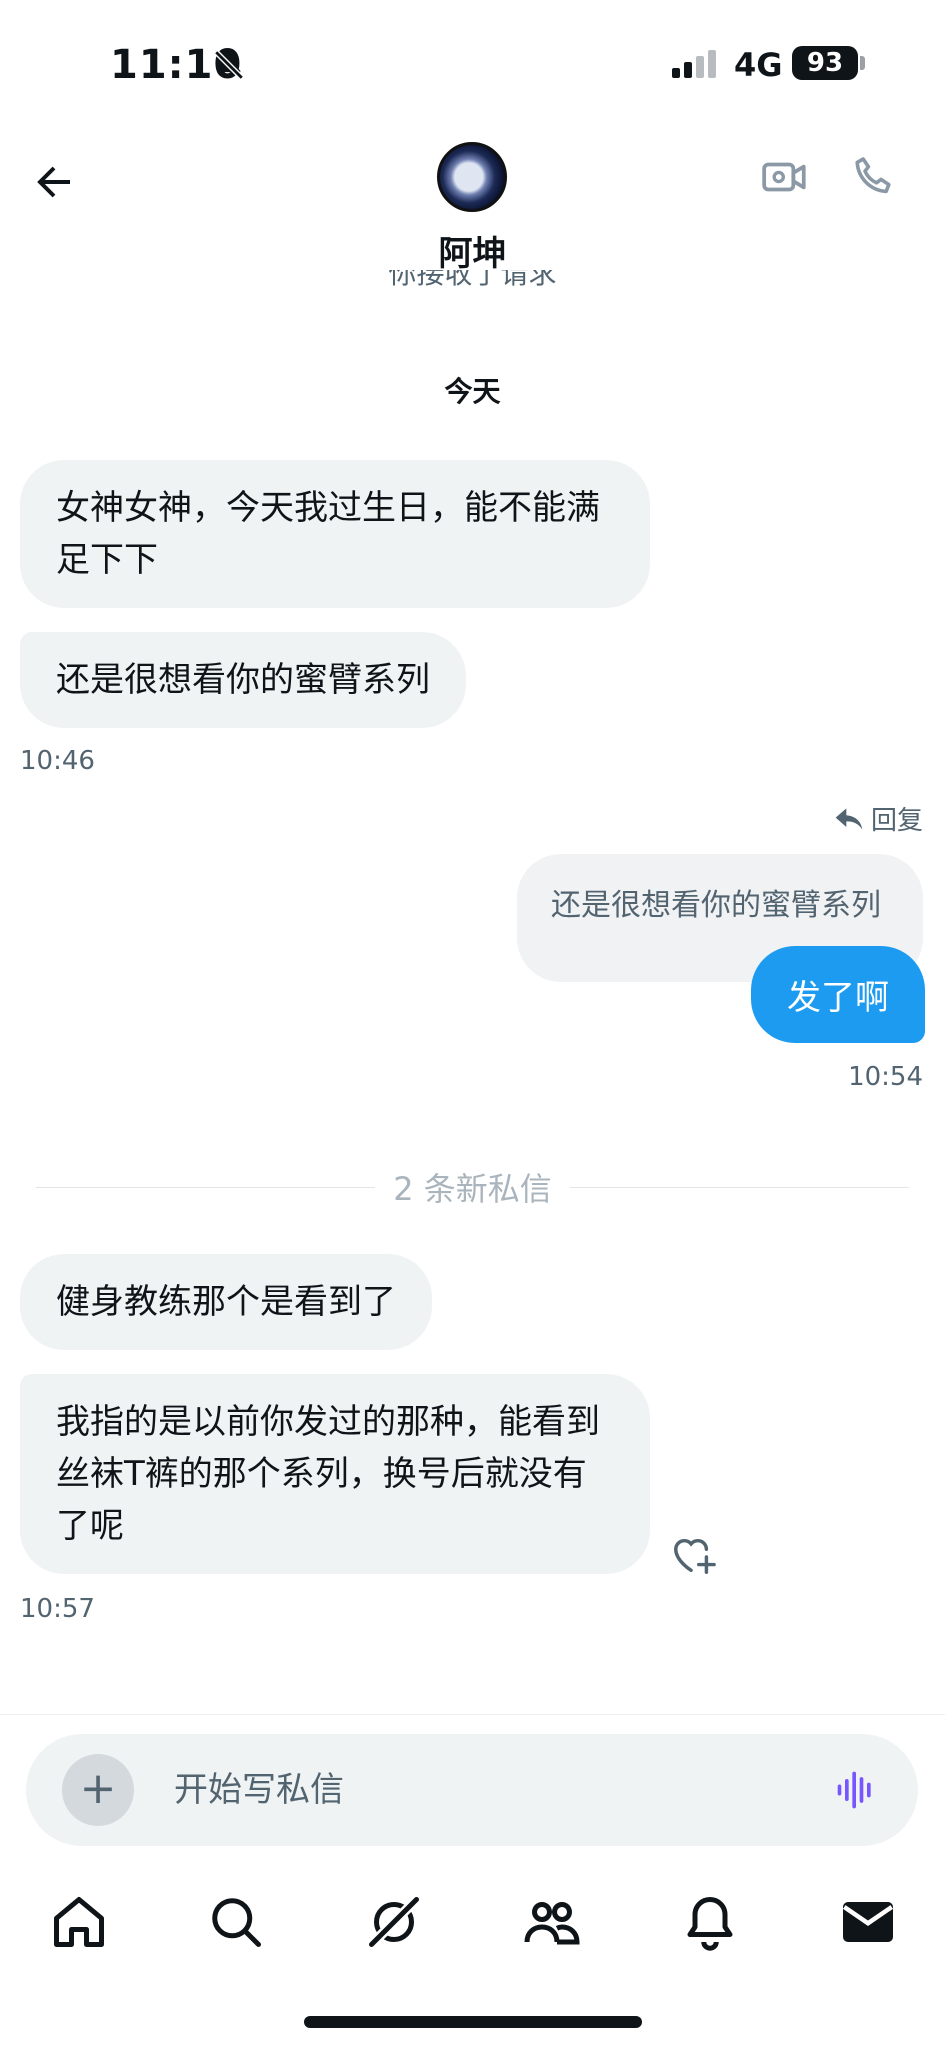 The width and height of the screenshot is (945, 2048). What do you see at coordinates (856, 1790) in the screenshot?
I see `voice-message-icon` at bounding box center [856, 1790].